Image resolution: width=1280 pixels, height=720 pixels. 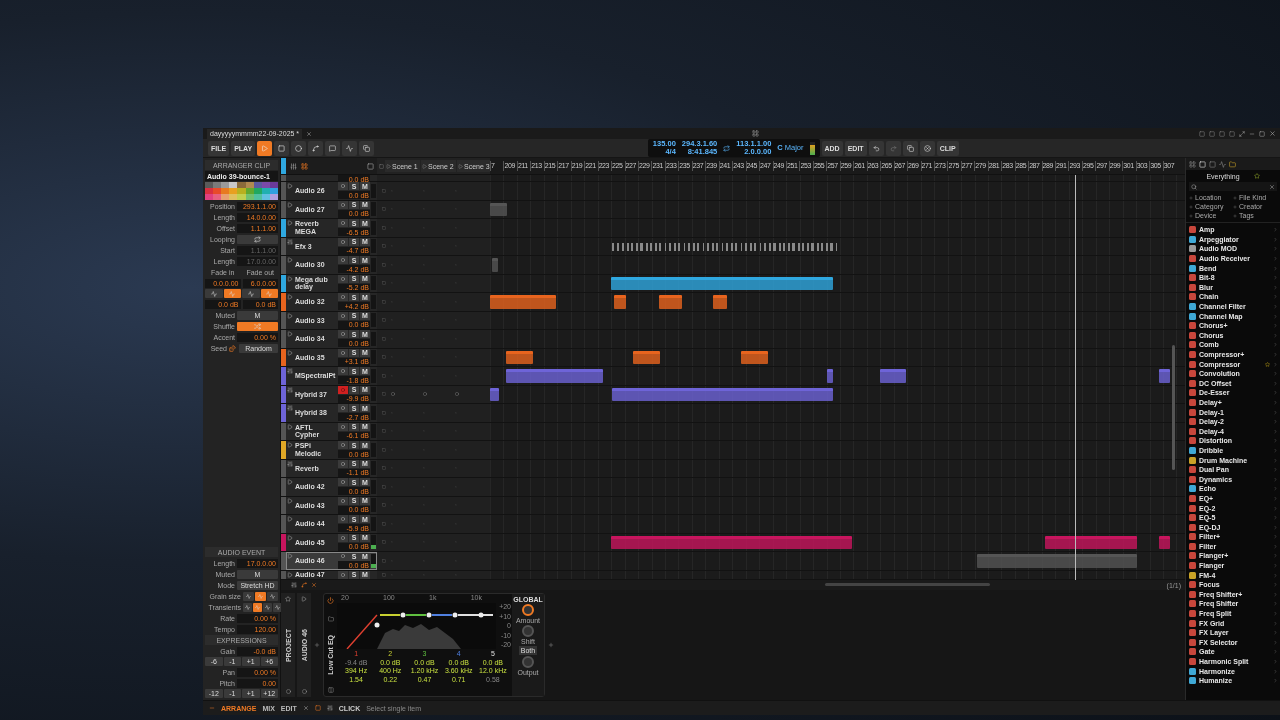 I want to click on scrollbar, so click(x=907, y=584).